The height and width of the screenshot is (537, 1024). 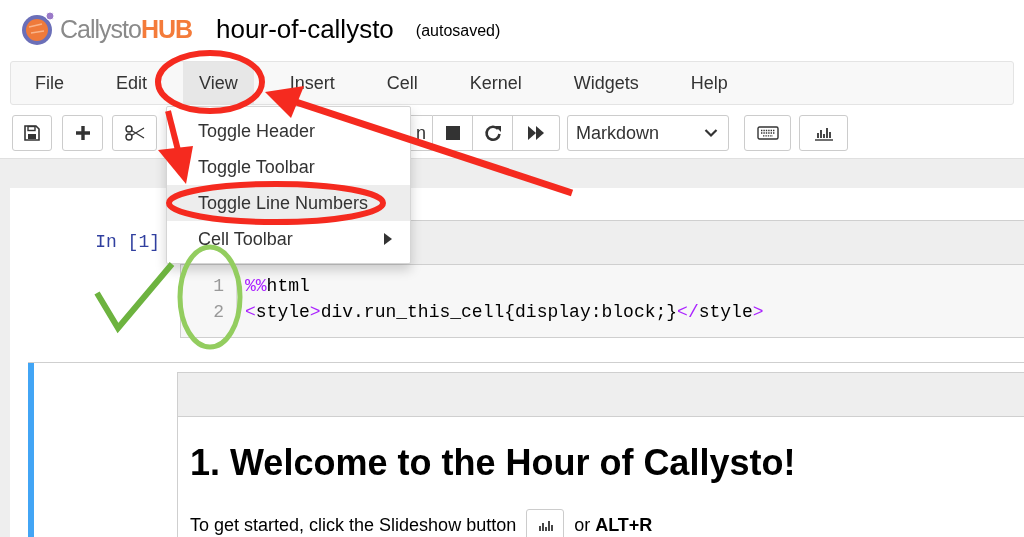 I want to click on logo-text: Callysto, so click(x=100, y=29).